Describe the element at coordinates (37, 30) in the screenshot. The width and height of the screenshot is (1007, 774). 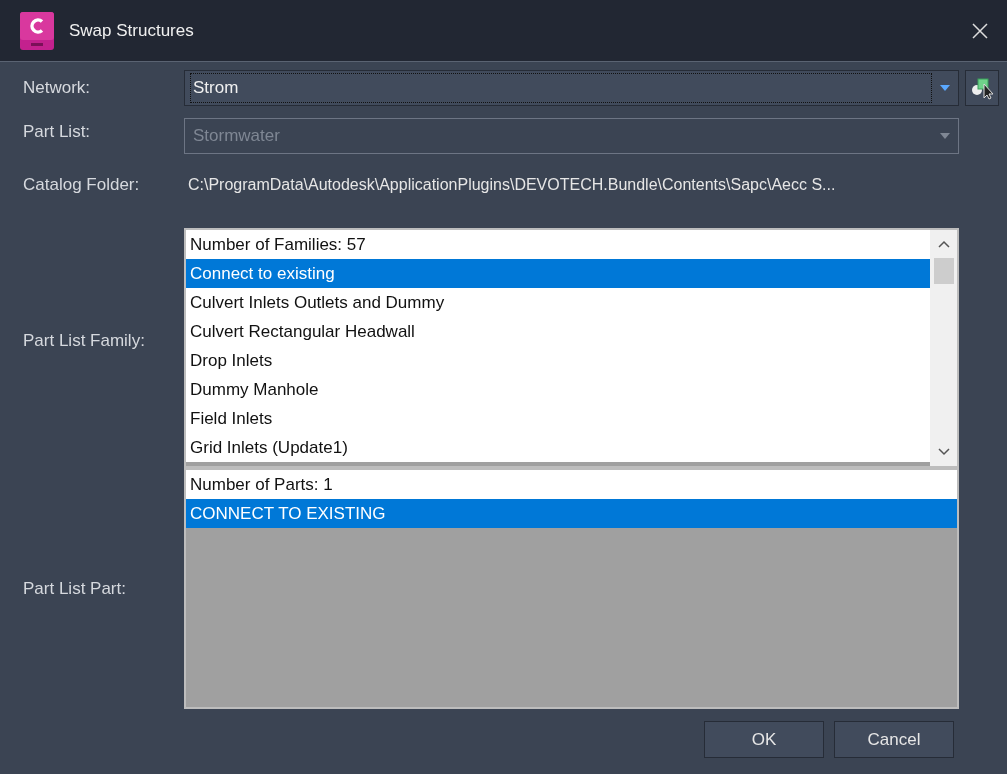
I see `app-logo` at that location.